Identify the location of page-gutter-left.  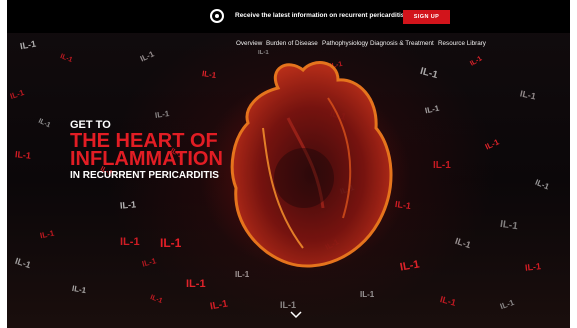
(3, 164).